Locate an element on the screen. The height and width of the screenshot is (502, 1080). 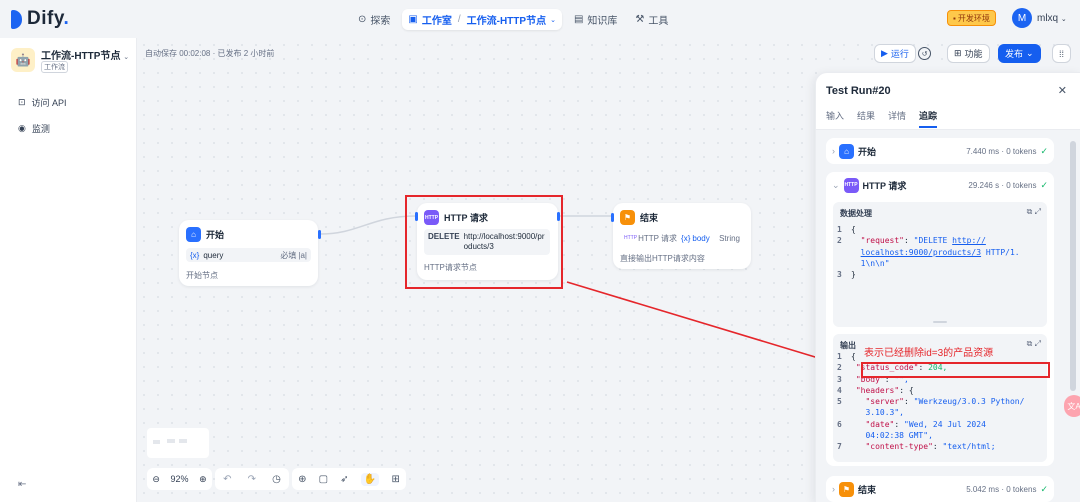
close-icon: ✕ is located at coordinates (1062, 90).